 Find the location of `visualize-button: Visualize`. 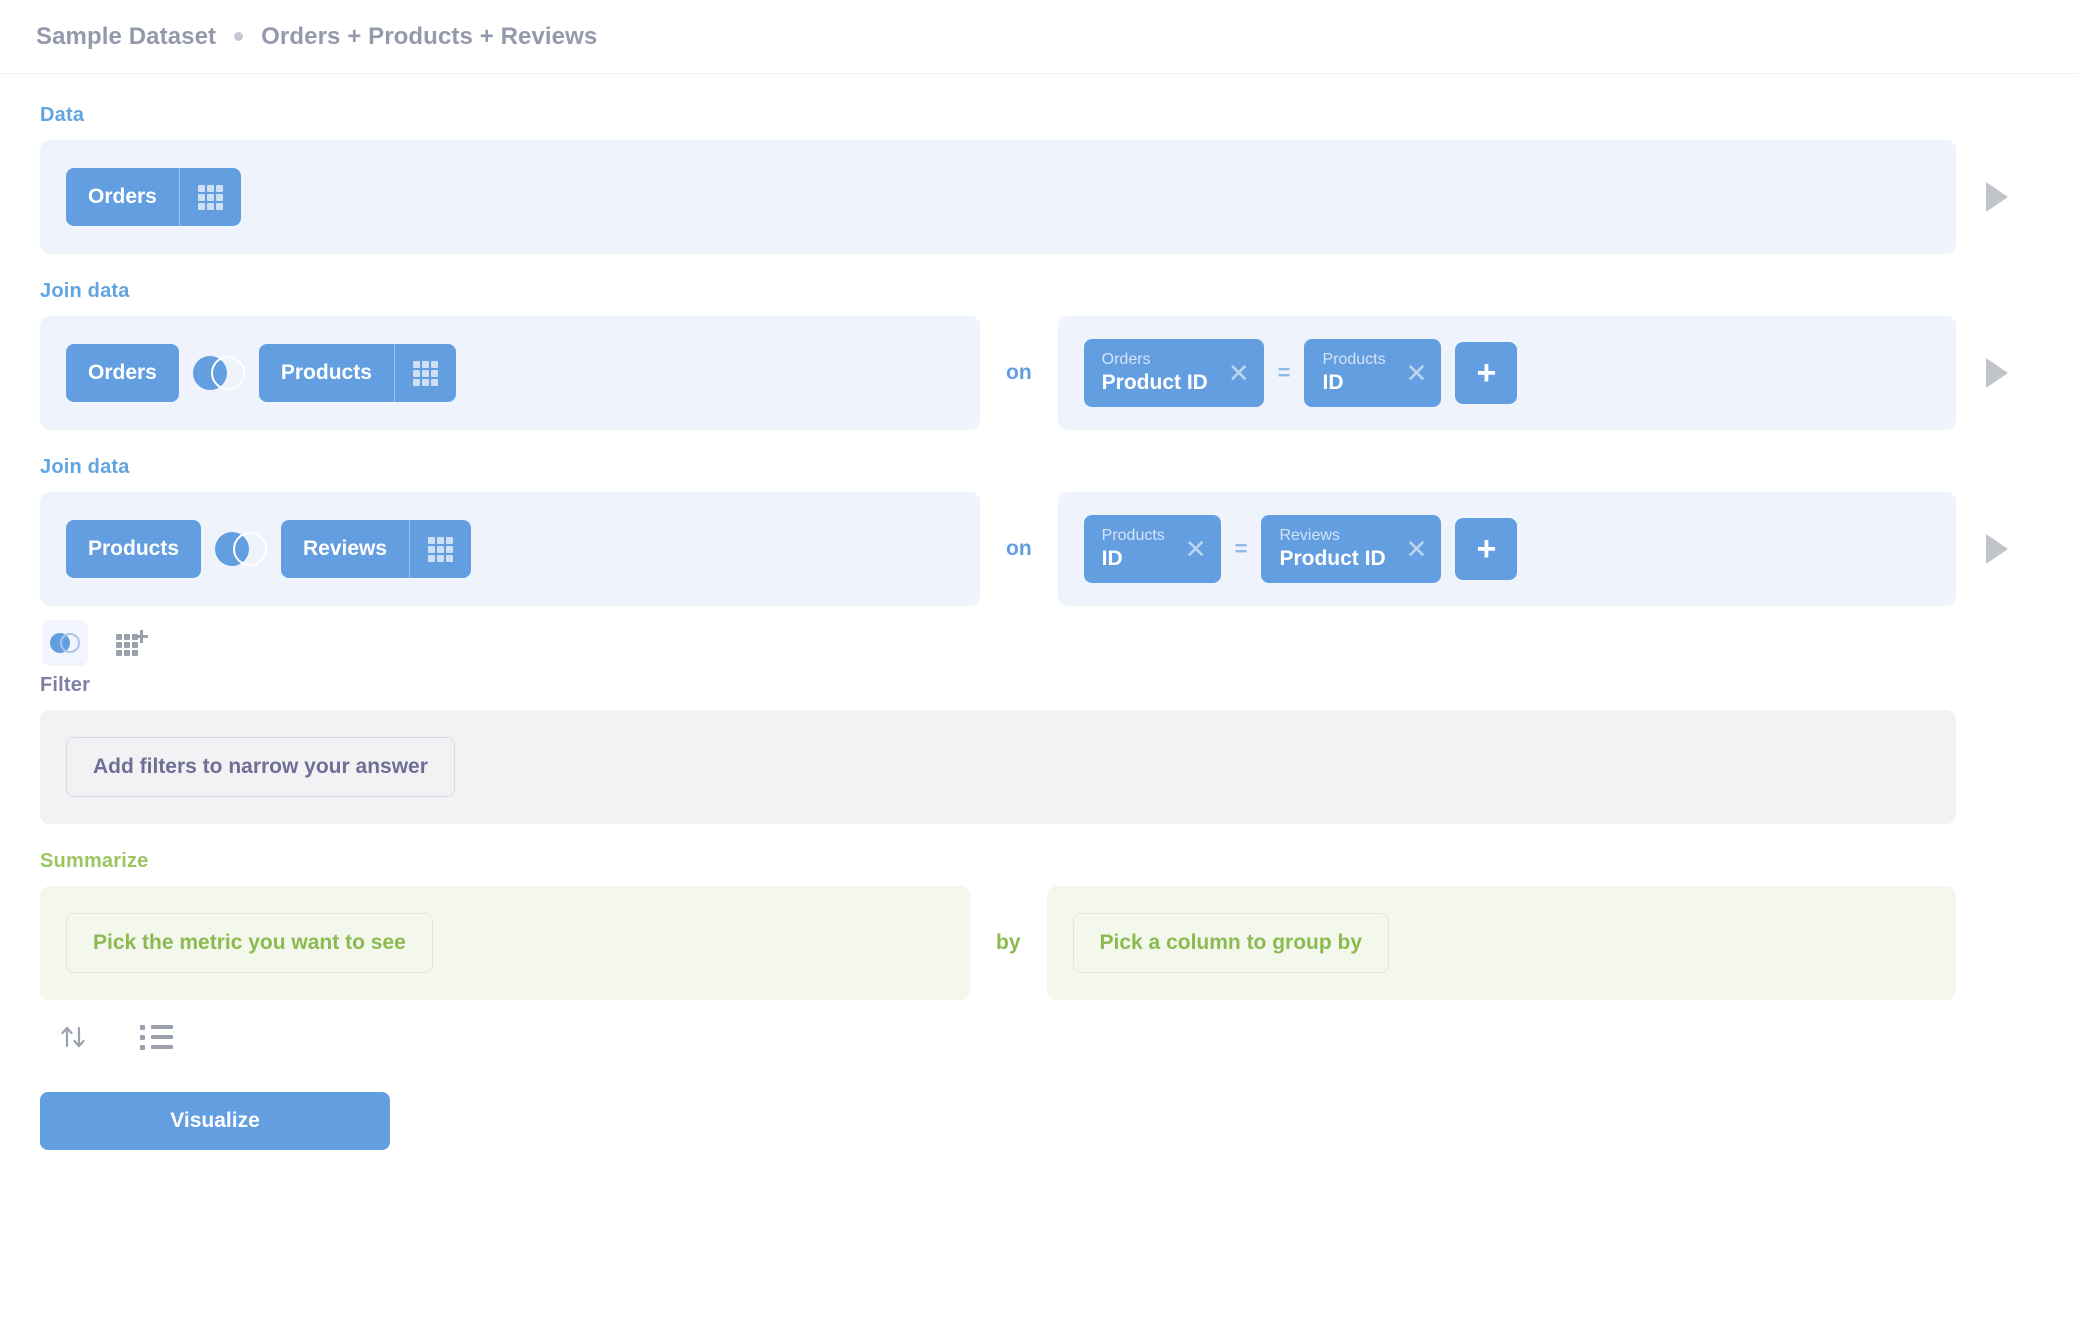

visualize-button: Visualize is located at coordinates (215, 1121).